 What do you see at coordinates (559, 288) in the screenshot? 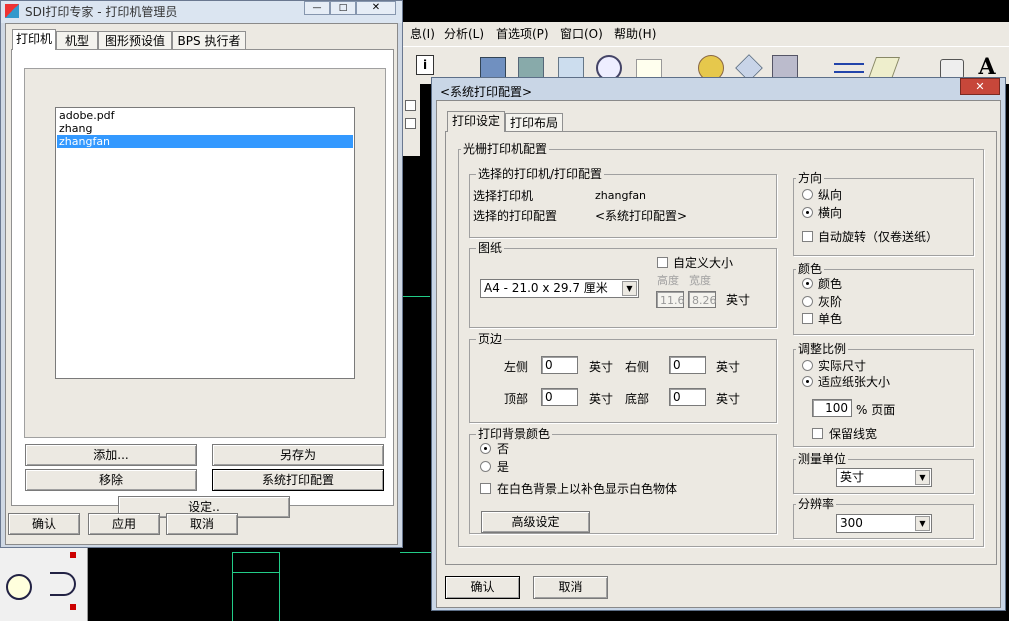
I see `paper-size-select: A4 - 21.0 x 29.7 厘米 ▼` at bounding box center [559, 288].